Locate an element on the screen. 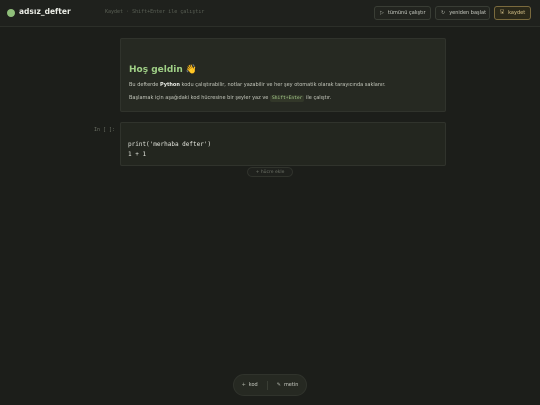 Image resolution: width=540 pixels, height=405 pixels. welcome-heading: Hoş geldin 👋 is located at coordinates (163, 70).